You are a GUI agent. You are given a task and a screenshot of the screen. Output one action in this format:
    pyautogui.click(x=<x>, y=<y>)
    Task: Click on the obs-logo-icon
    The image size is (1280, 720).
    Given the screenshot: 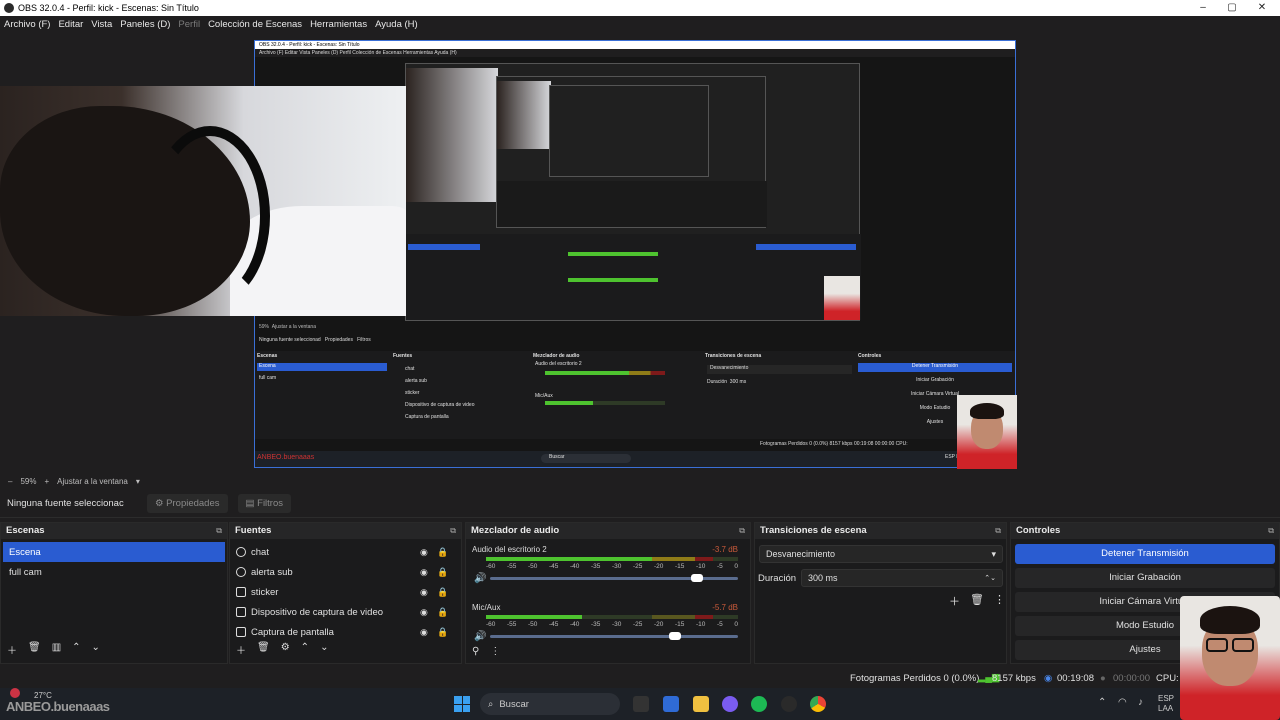 What is the action you would take?
    pyautogui.click(x=9, y=8)
    